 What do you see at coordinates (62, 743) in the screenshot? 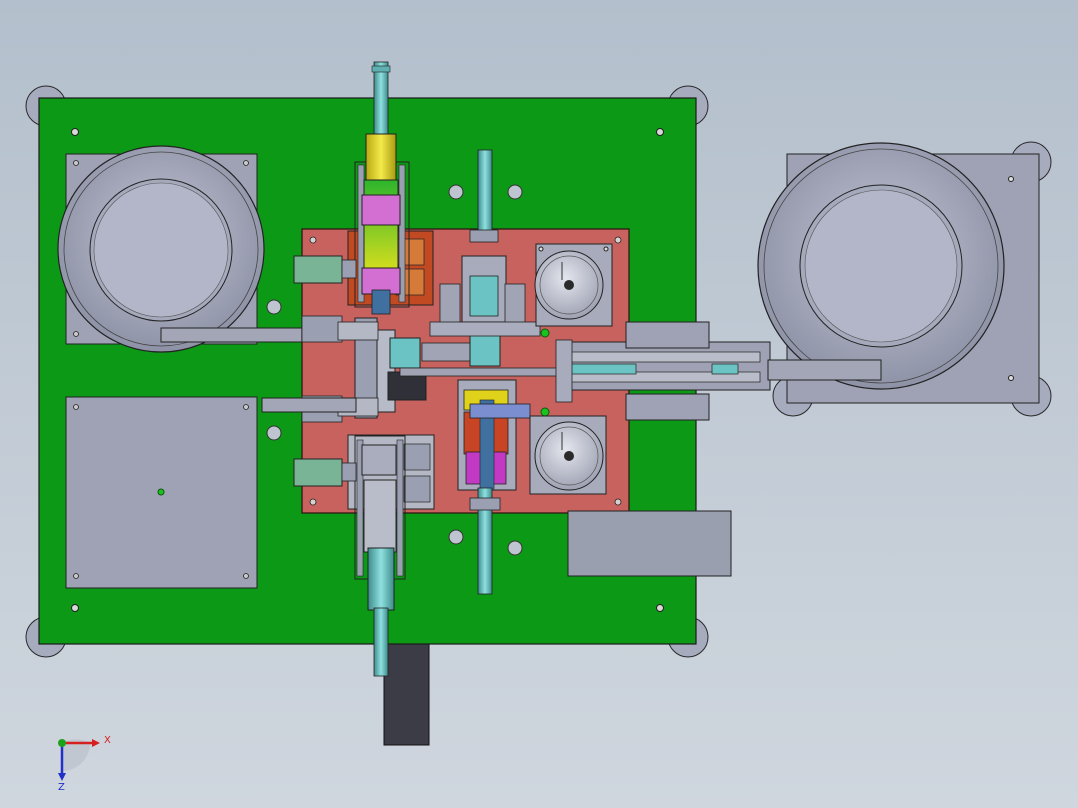
I see `triad-y-axis` at bounding box center [62, 743].